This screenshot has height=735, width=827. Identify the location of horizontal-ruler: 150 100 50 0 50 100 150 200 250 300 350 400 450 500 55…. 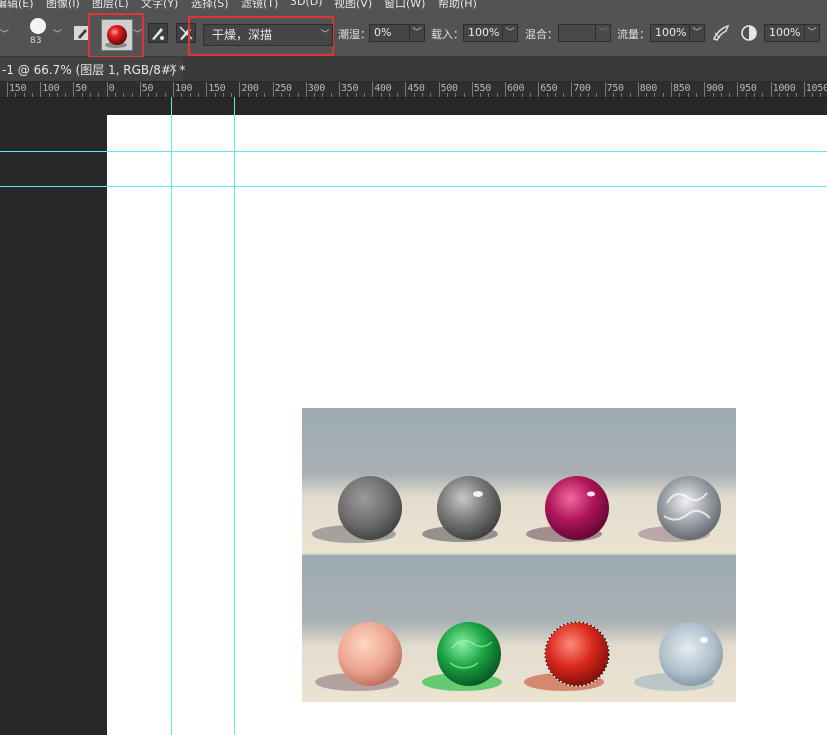
(413, 90).